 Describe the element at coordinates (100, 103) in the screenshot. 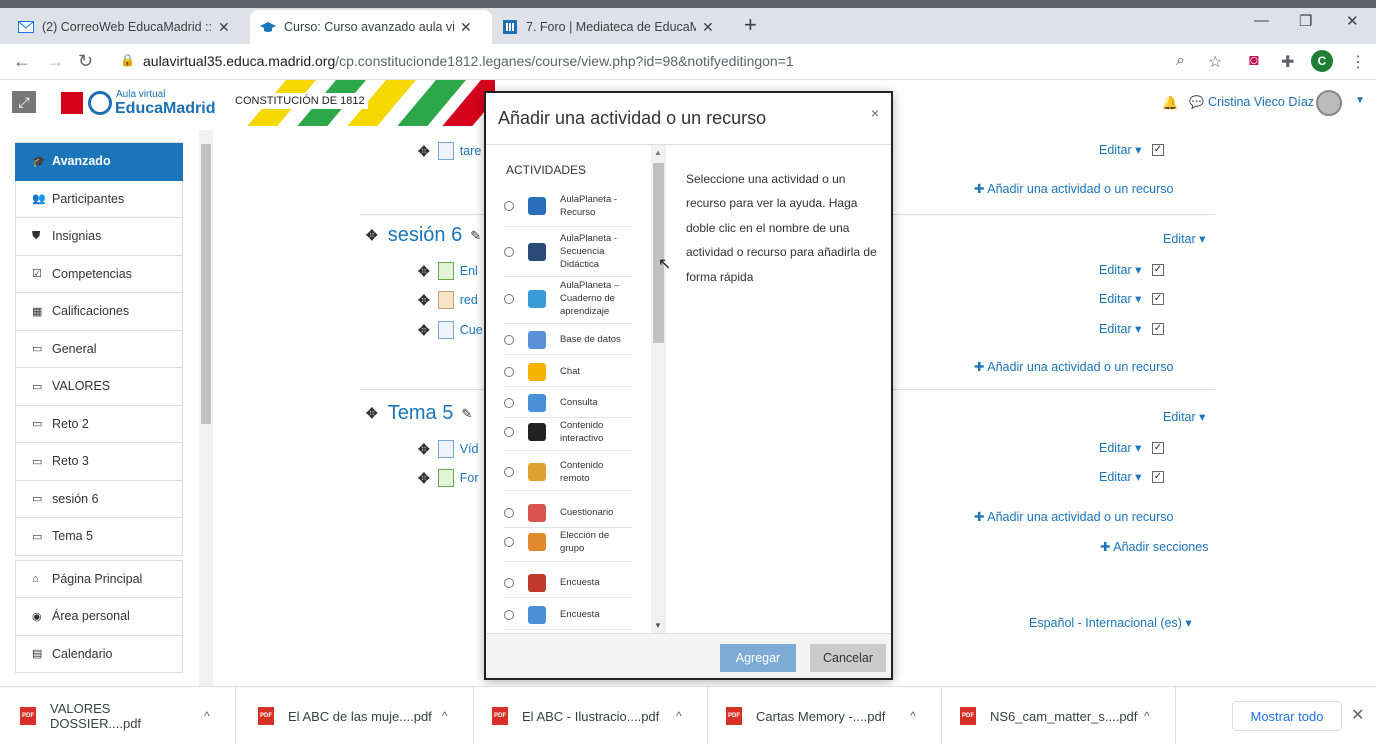

I see `educamadrid-logo-icon` at that location.